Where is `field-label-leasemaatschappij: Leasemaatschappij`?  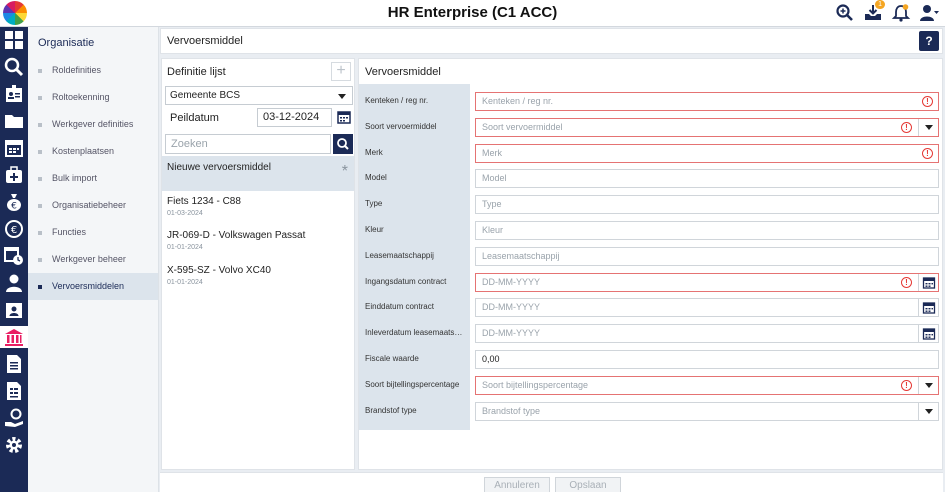
field-label-leasemaatschappij: Leasemaatschappij is located at coordinates (399, 255).